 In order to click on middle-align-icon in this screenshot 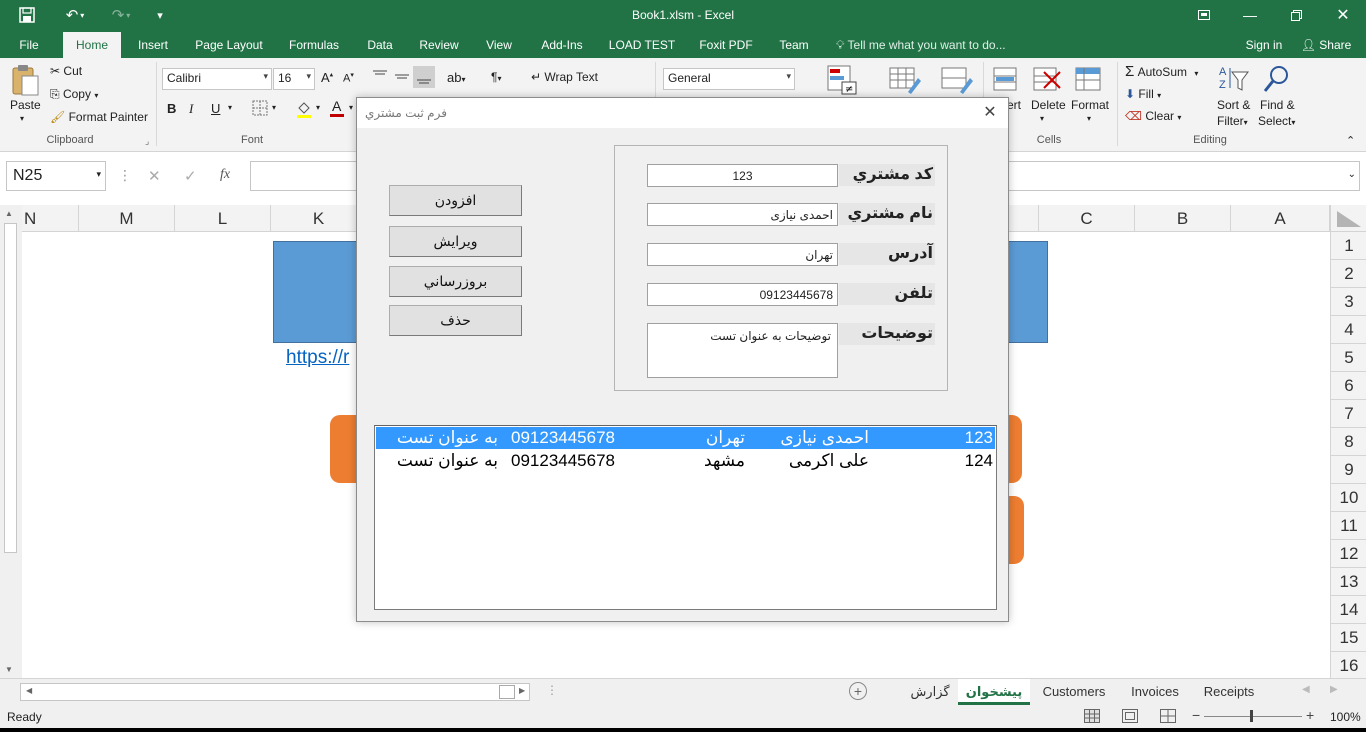, I will do `click(402, 77)`.